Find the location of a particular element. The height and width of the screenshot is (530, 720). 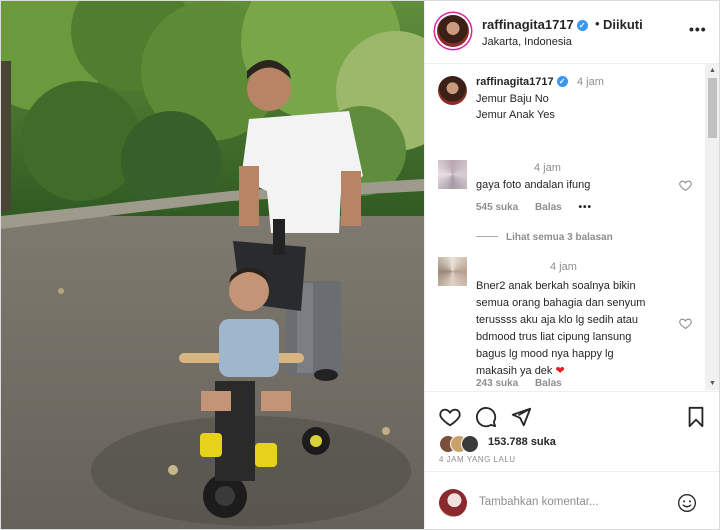

comment-likes: 243 suka is located at coordinates (497, 383).